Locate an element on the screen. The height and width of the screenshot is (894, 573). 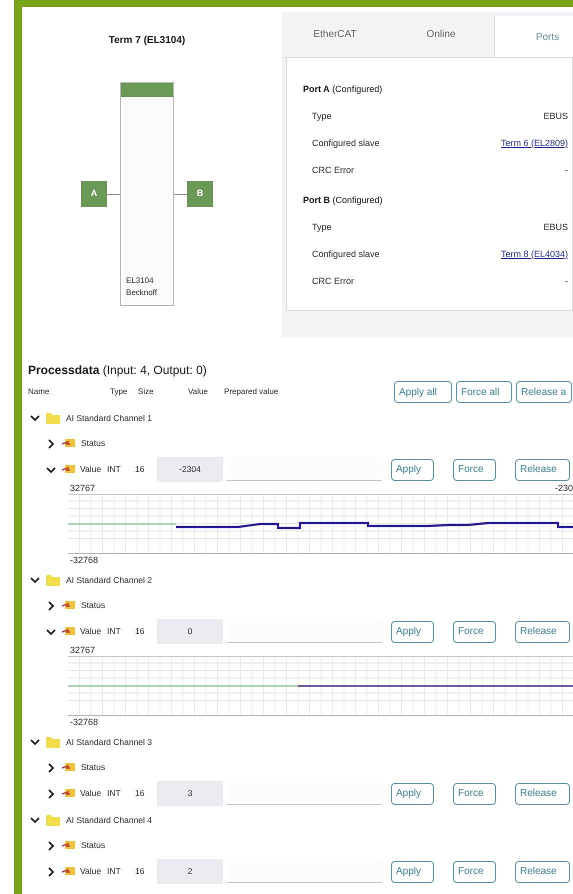
channel-name: AI Standard Channel 4 is located at coordinates (109, 820).